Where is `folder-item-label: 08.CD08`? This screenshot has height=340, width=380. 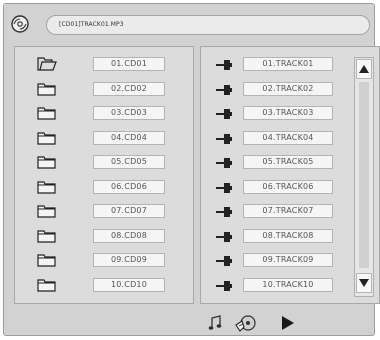 folder-item-label: 08.CD08 is located at coordinates (129, 235).